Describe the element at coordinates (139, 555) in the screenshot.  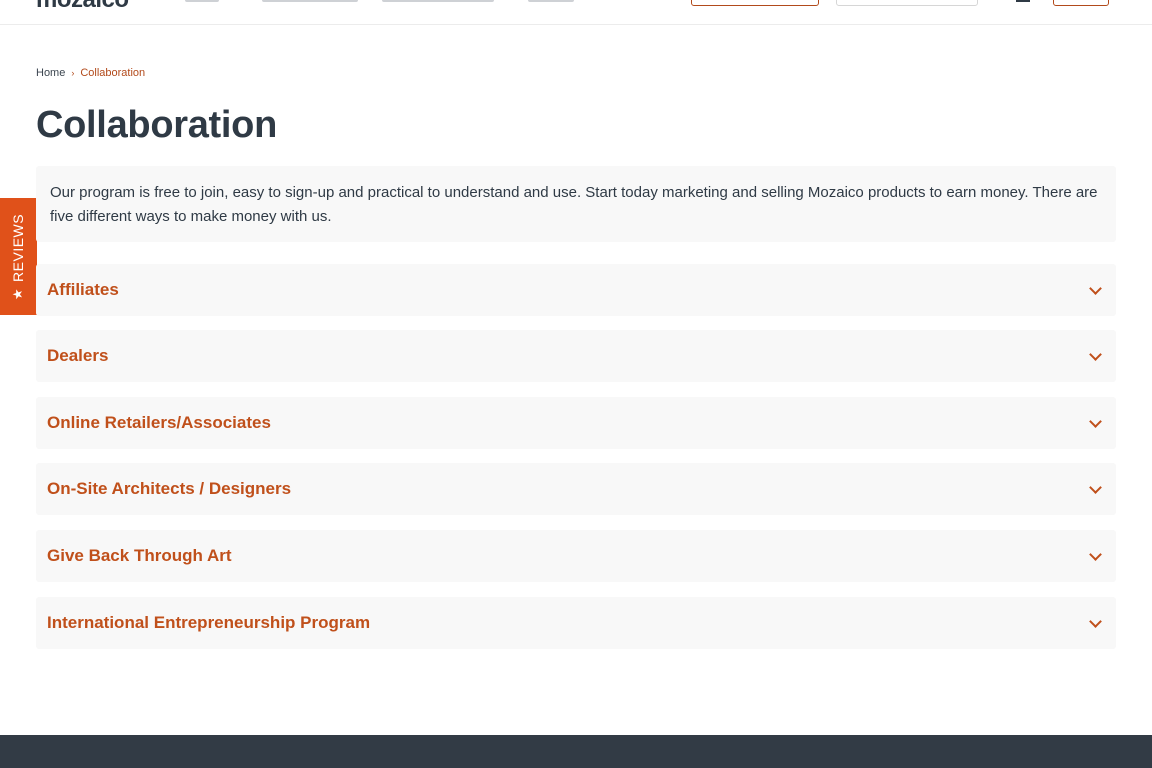
I see `accordion-label: Give Back Through Art` at that location.